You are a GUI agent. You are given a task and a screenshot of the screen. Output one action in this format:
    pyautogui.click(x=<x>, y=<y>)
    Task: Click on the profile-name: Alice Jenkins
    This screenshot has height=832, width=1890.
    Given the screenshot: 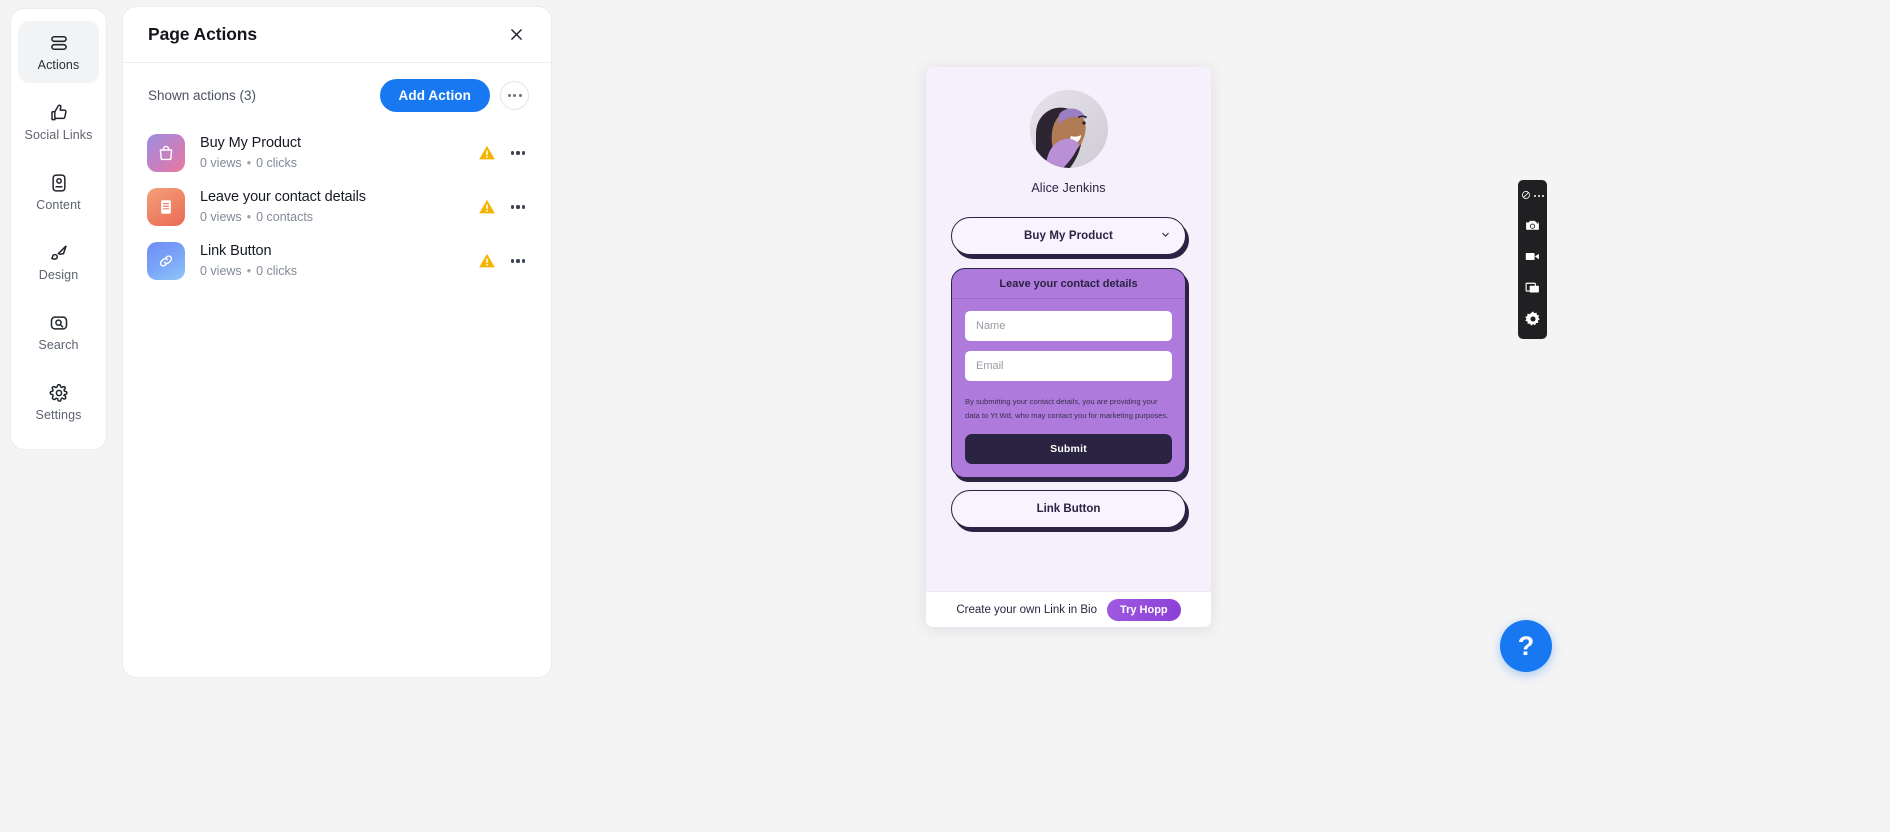 What is the action you would take?
    pyautogui.click(x=1068, y=188)
    